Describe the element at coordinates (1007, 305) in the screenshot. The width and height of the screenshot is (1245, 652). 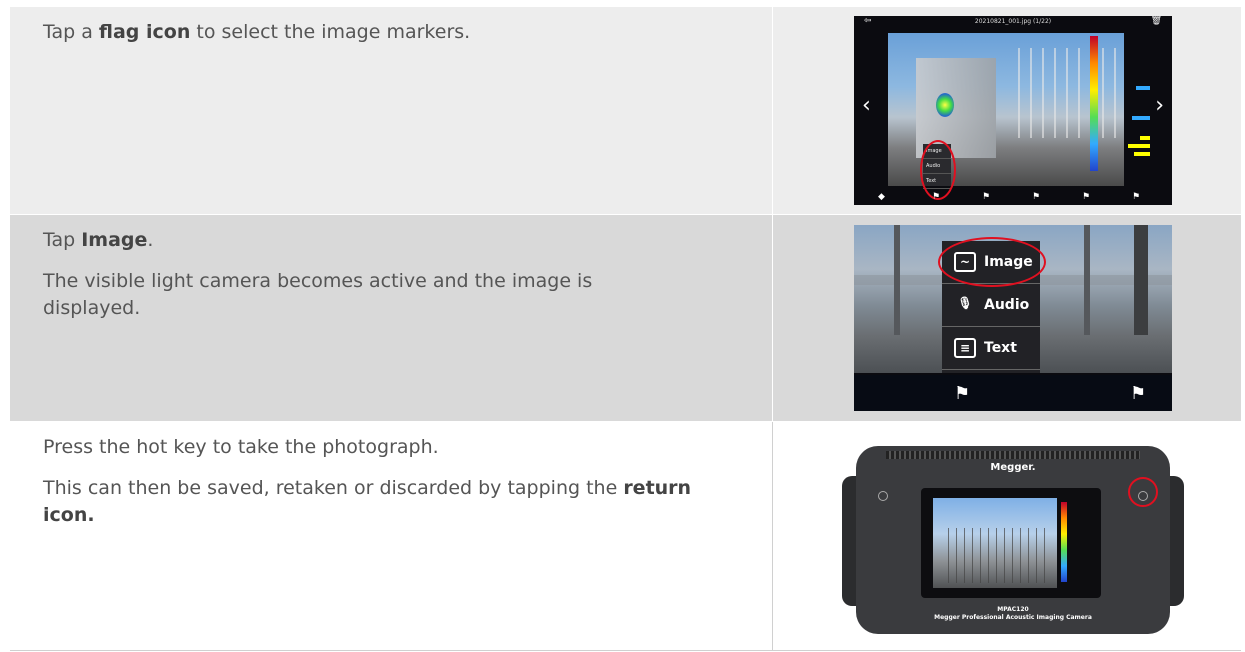
I see `menu-label: Audio` at that location.